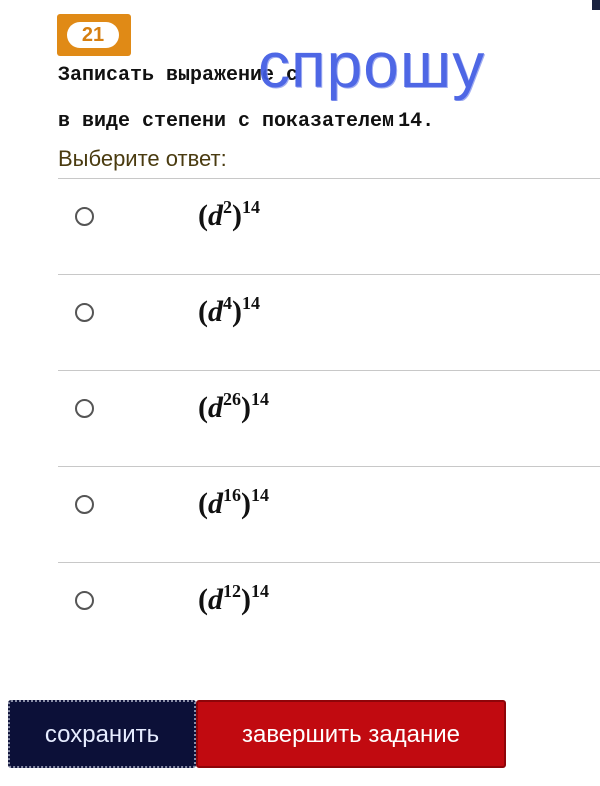  What do you see at coordinates (227, 207) in the screenshot?
I see `inner-exponent: 2` at bounding box center [227, 207].